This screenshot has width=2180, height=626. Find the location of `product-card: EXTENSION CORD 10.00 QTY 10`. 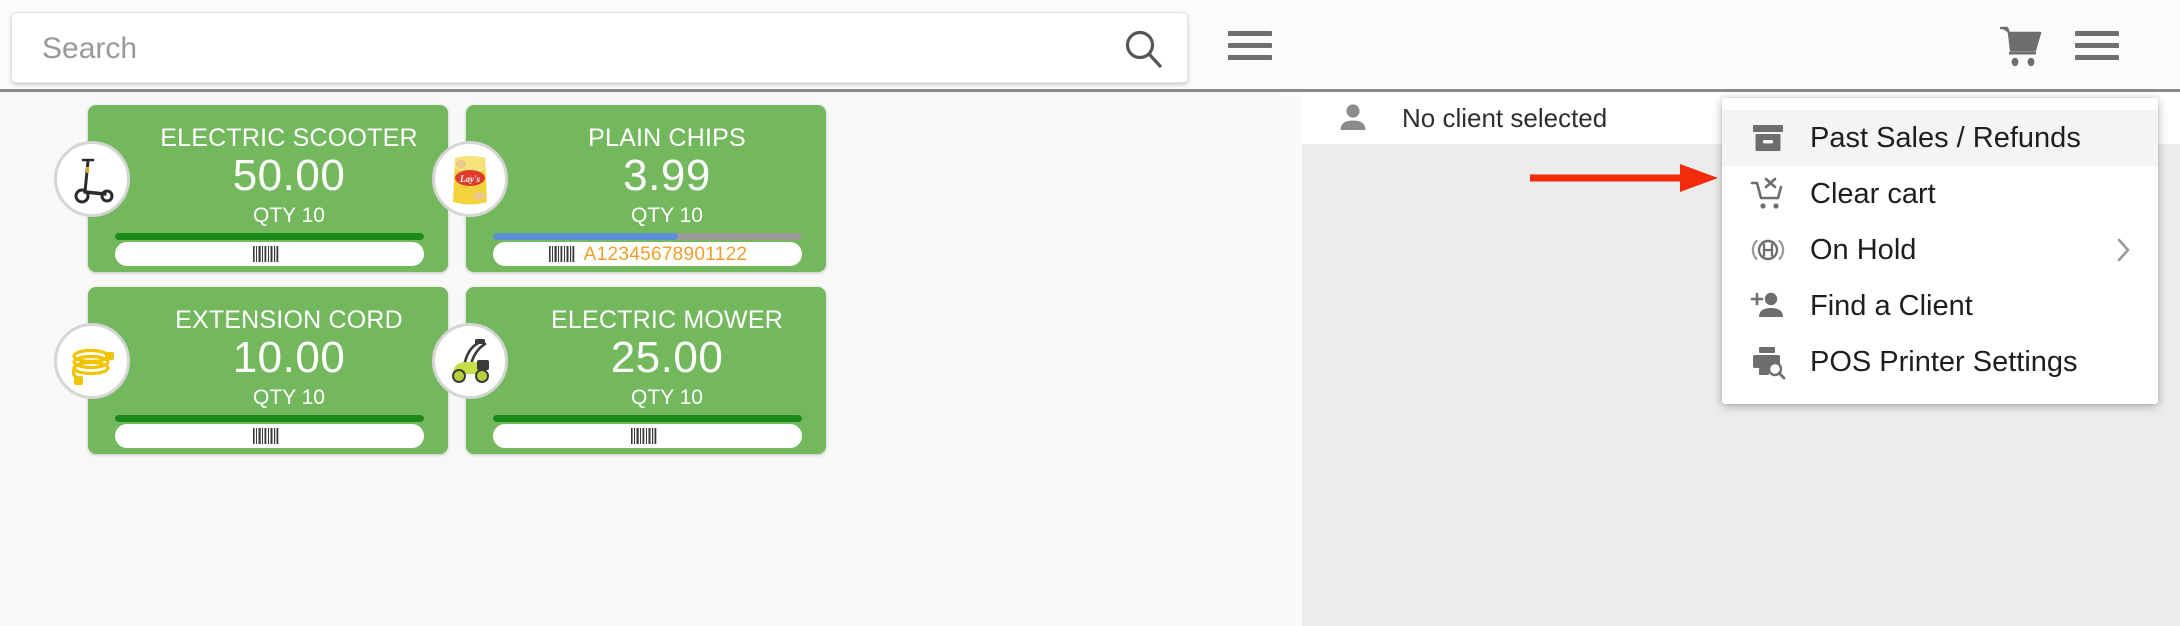

product-card: EXTENSION CORD 10.00 QTY 10 is located at coordinates (251, 370).